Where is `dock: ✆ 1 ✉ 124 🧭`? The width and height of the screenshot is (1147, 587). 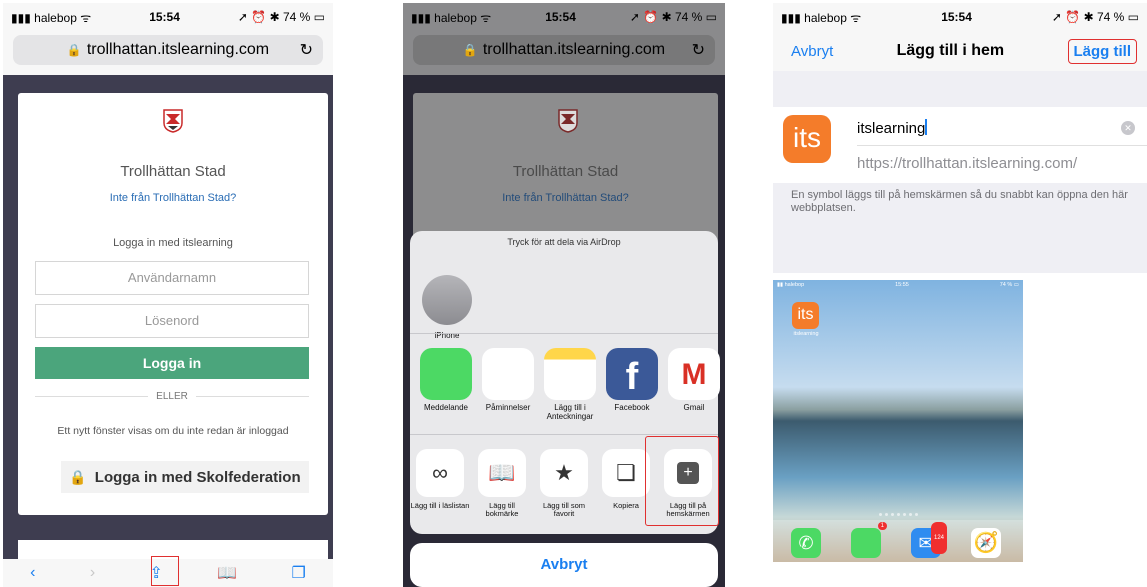
dock: ✆ 1 ✉ 124 🧭 is located at coordinates (898, 541).